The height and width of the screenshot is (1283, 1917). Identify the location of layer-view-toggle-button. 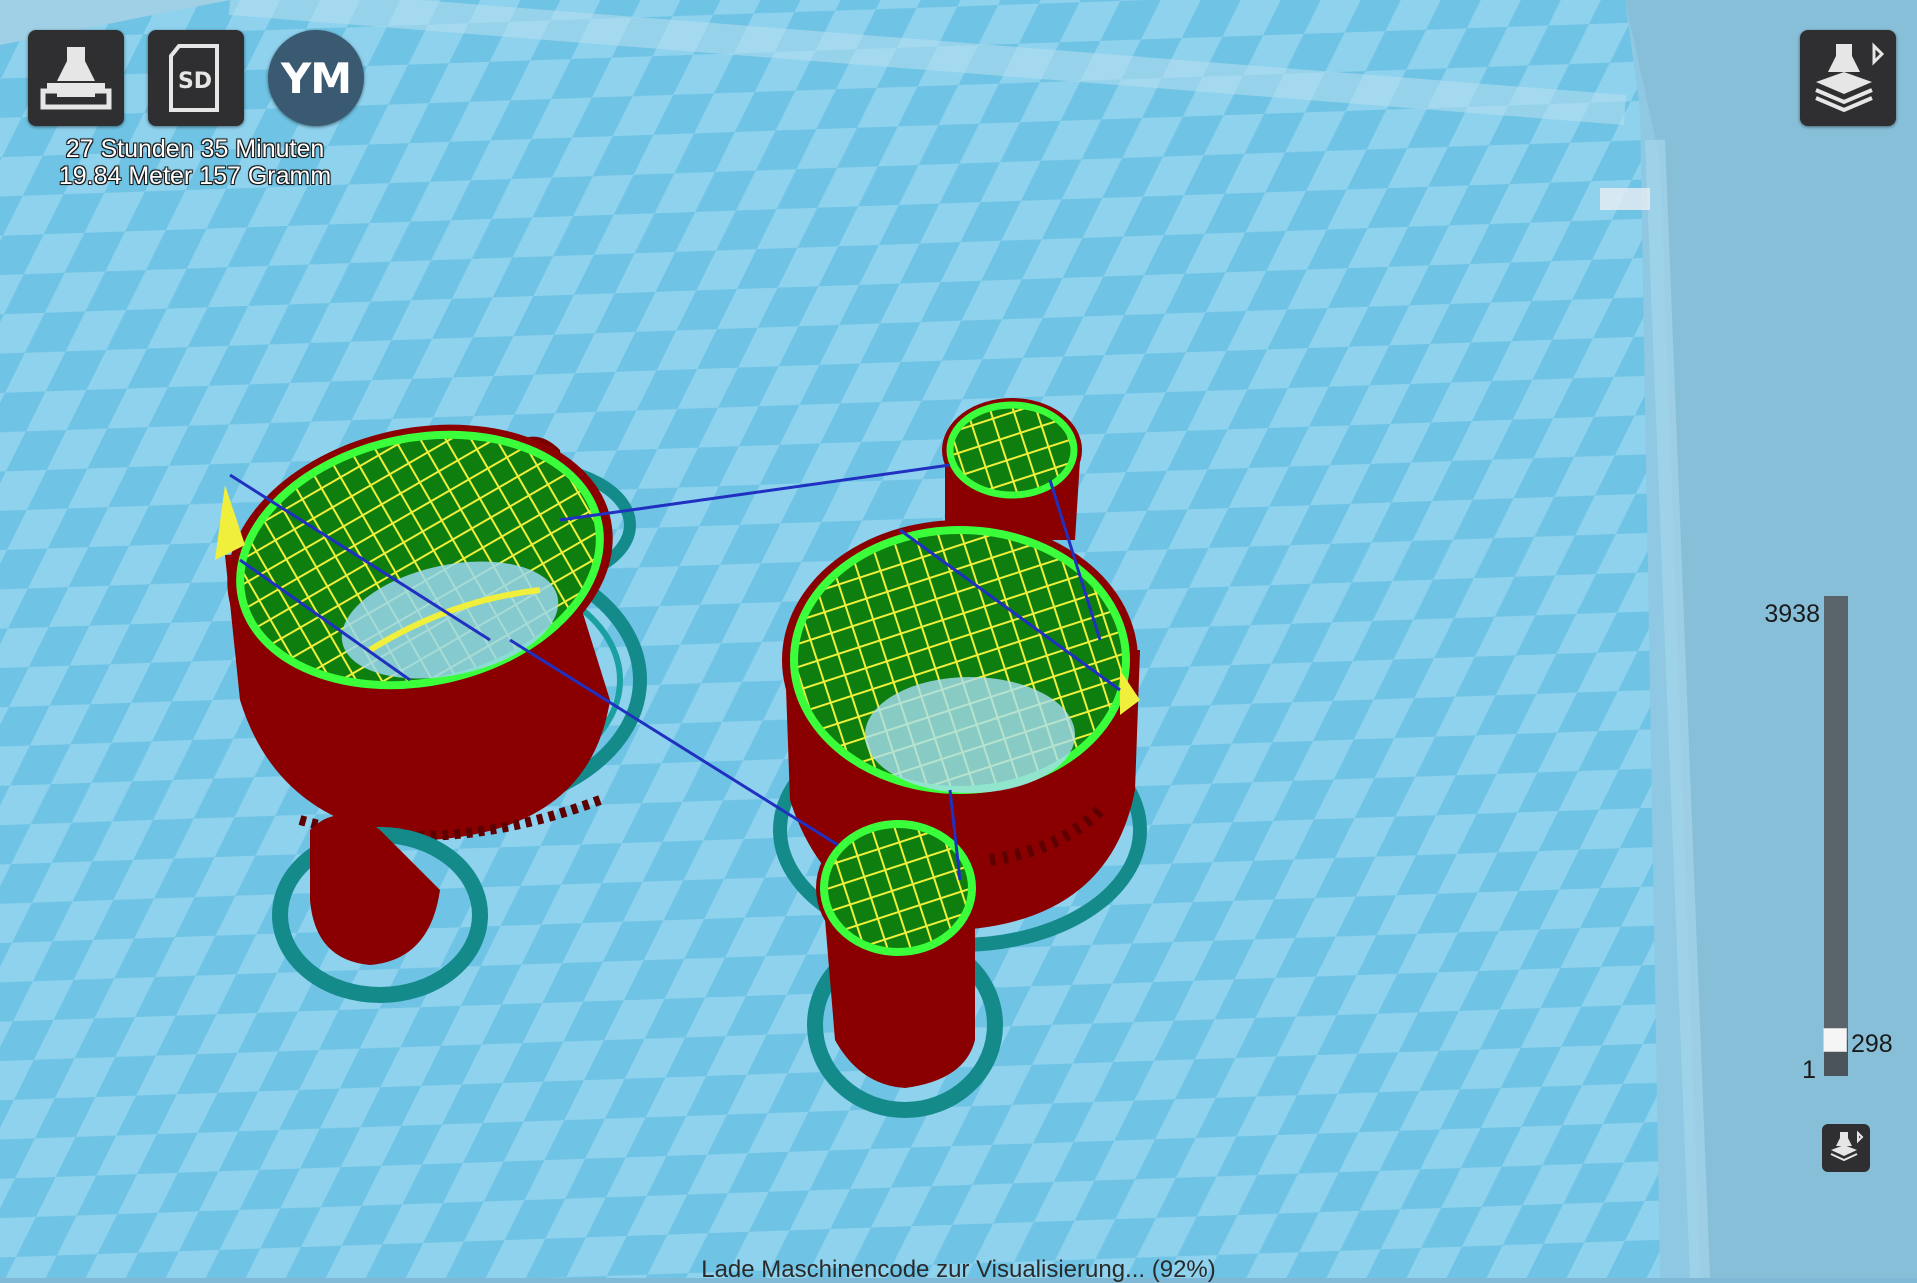
(1846, 1148).